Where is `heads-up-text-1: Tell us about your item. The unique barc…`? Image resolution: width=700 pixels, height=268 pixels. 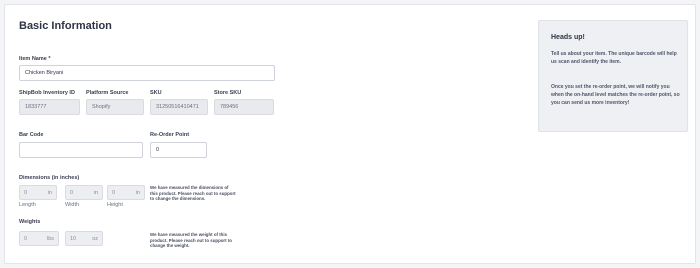
heads-up-text-1: Tell us about your item. The unique barc… is located at coordinates (614, 58).